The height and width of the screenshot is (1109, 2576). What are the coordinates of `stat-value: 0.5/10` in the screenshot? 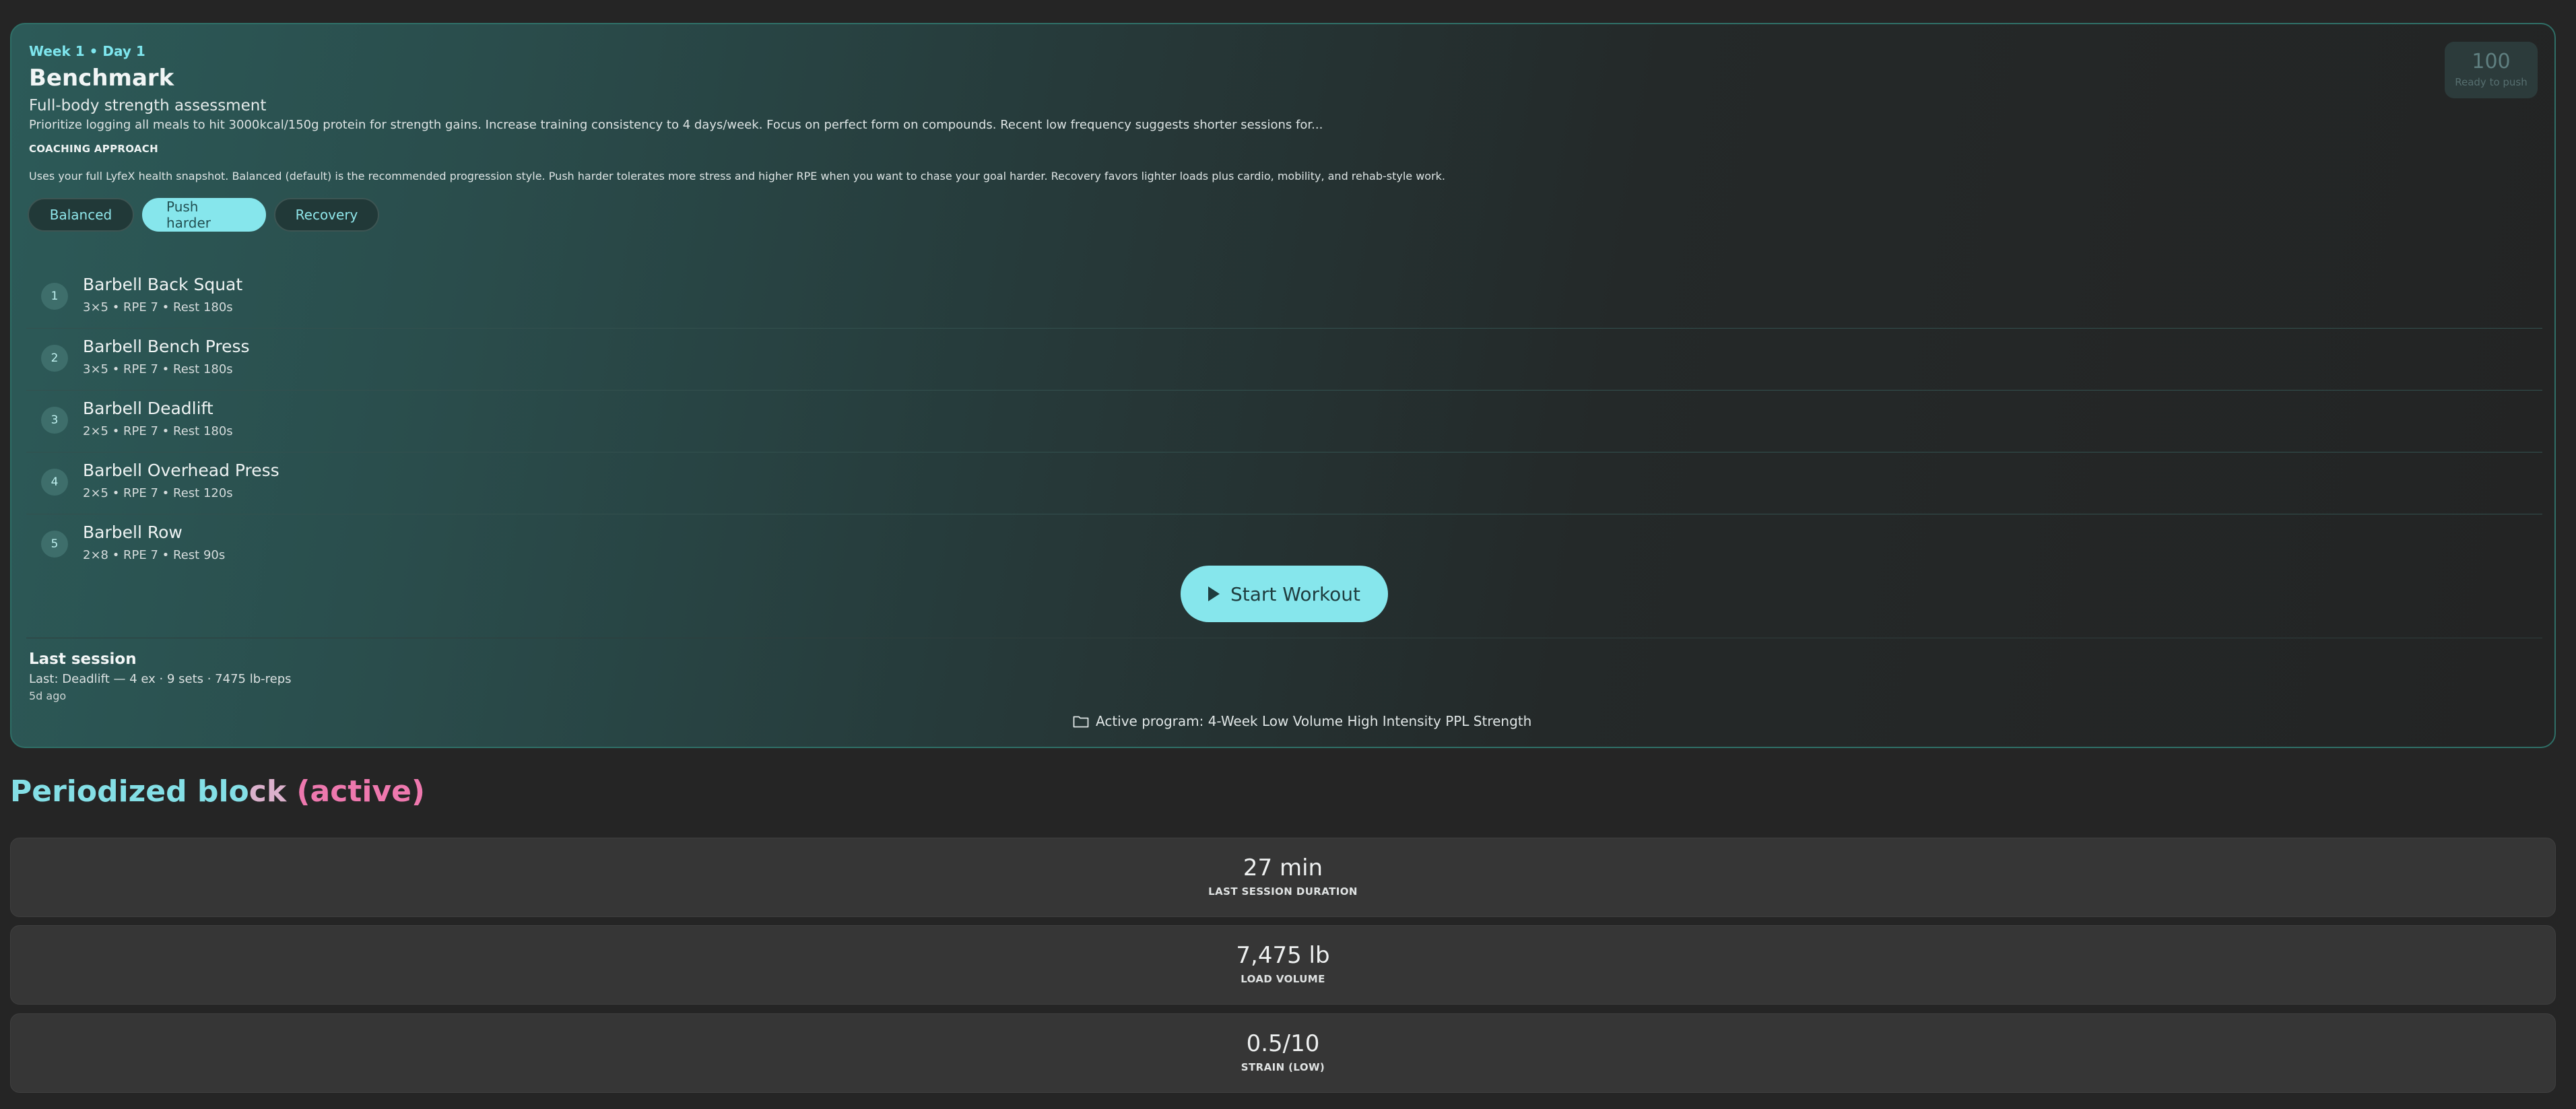 It's located at (1283, 1043).